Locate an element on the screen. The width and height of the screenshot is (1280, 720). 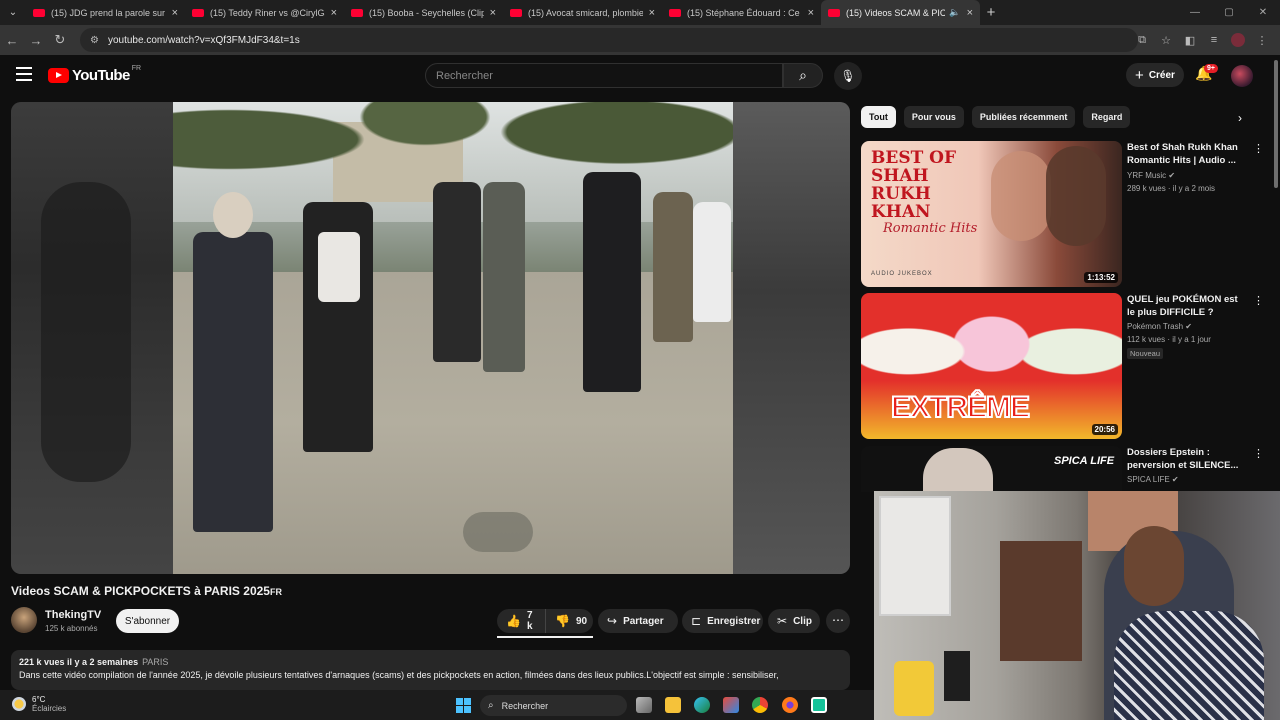
browser-tab: (15) JDG prend la parole sur la × is located at coordinates (105, 12).